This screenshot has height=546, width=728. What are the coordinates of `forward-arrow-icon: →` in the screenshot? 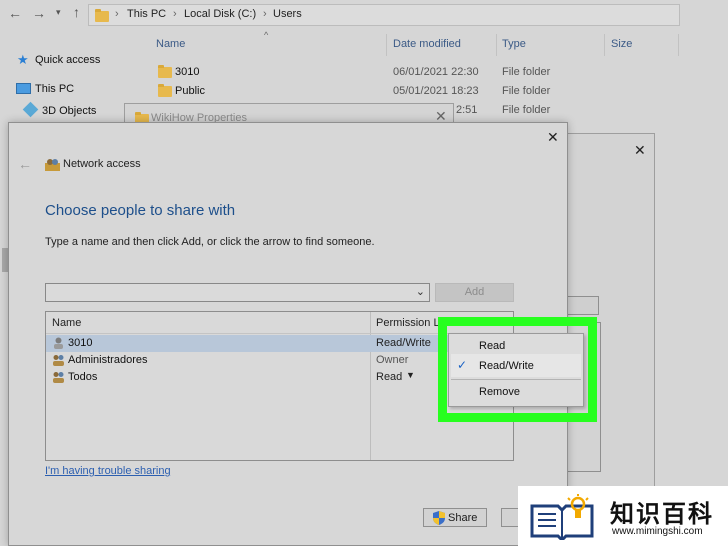 It's located at (39, 13).